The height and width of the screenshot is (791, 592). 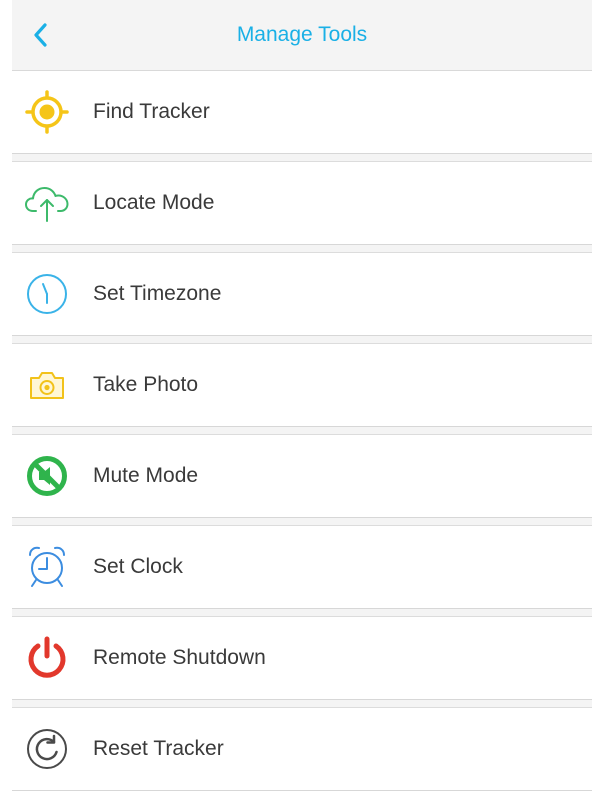 I want to click on mute-icon, so click(x=47, y=476).